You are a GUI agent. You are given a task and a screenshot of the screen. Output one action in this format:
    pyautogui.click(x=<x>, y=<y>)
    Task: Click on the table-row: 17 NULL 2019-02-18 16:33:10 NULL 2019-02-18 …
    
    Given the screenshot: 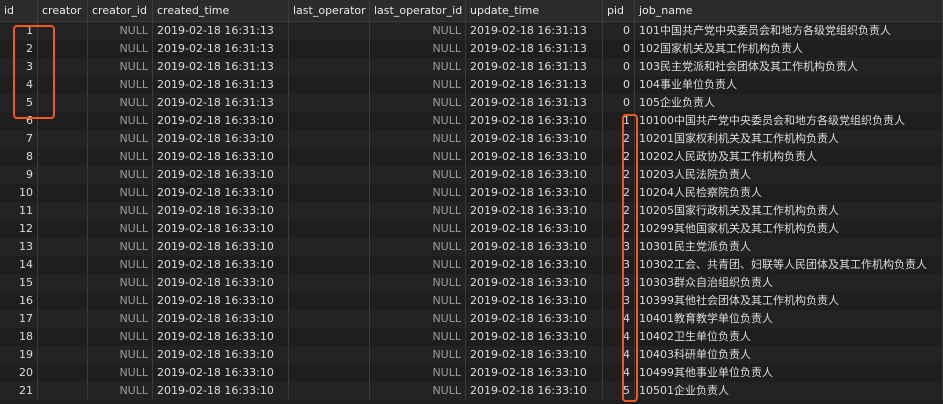 What is the action you would take?
    pyautogui.click(x=471, y=319)
    